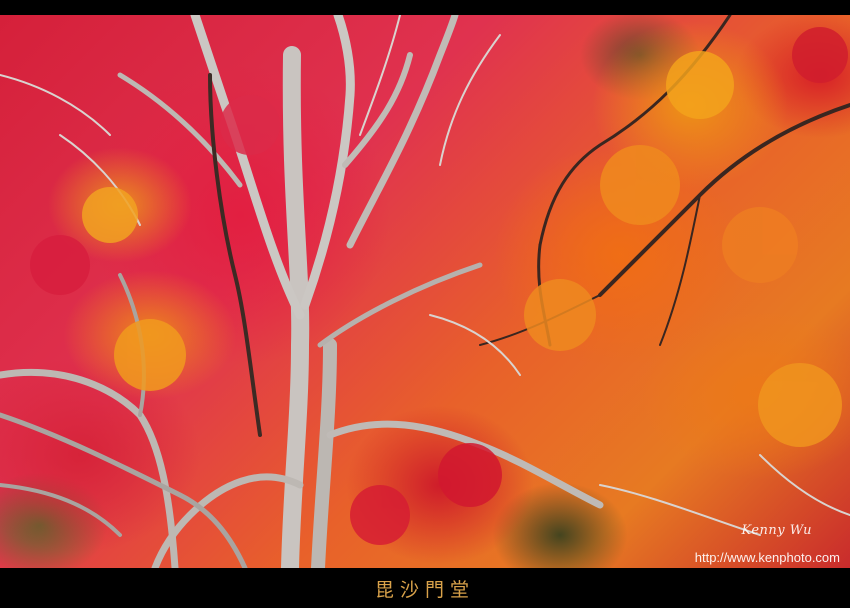  Describe the element at coordinates (767, 557) in the screenshot. I see `photographer-url: http://www.kenphoto.com` at that location.